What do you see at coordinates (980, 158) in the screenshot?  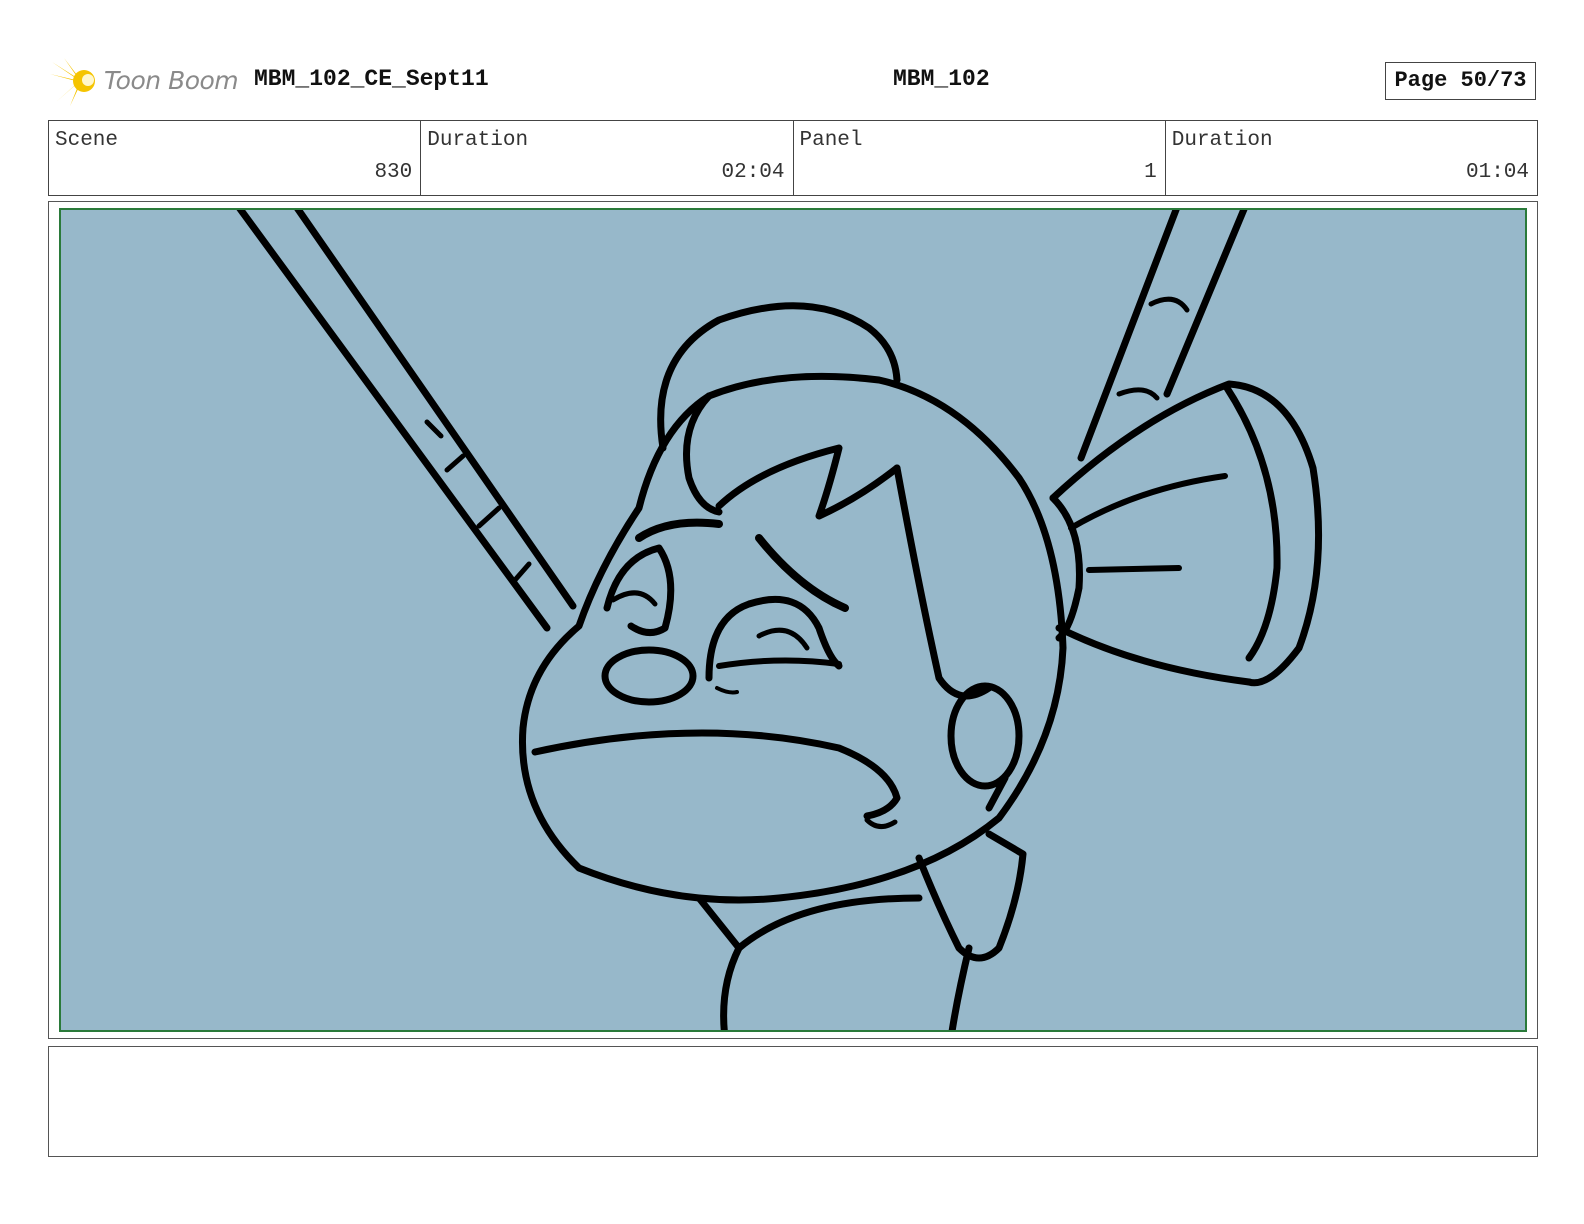 I see `panel-cell: Panel 1` at bounding box center [980, 158].